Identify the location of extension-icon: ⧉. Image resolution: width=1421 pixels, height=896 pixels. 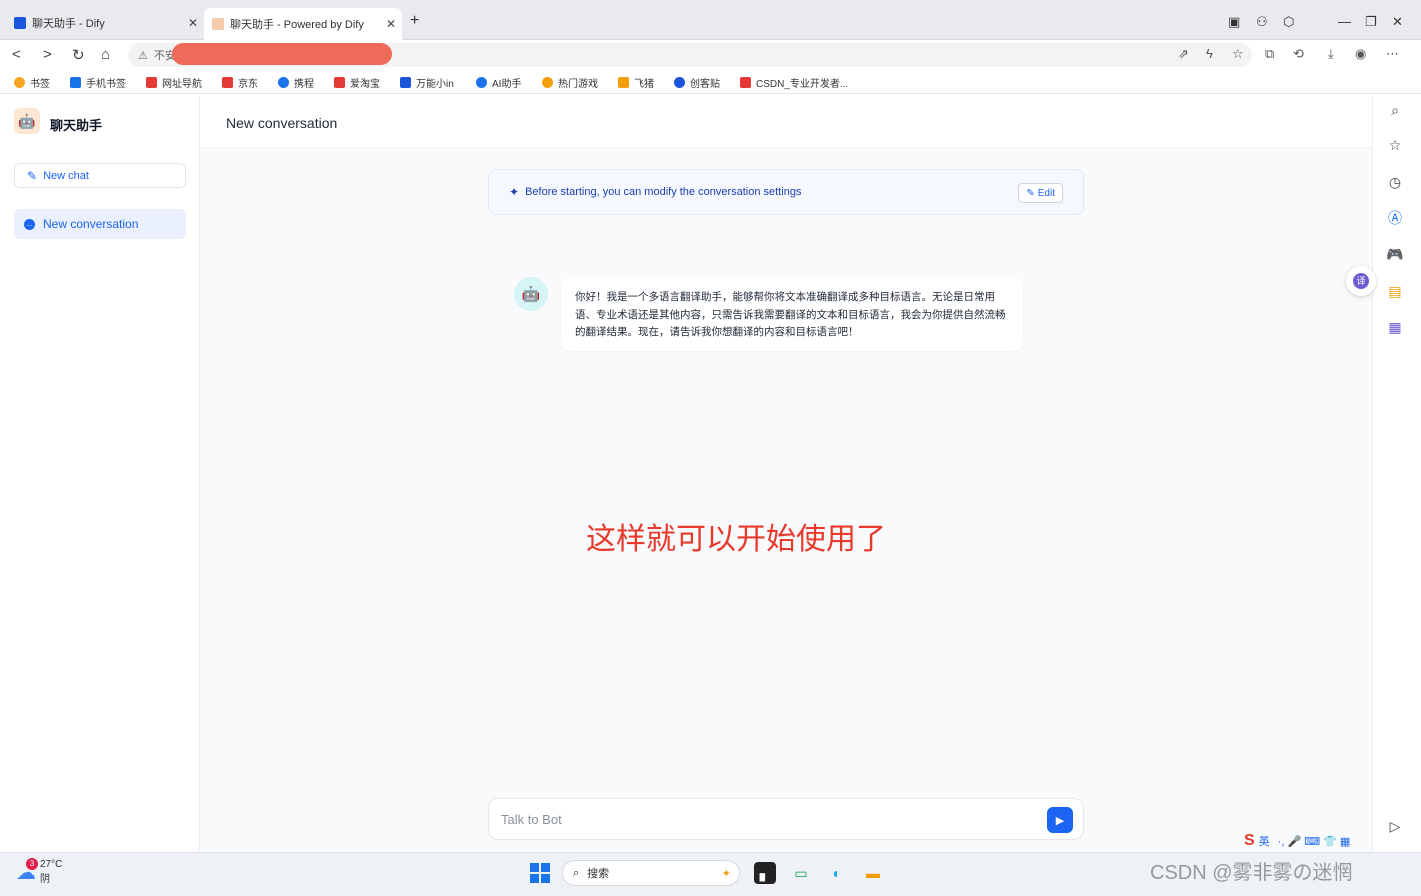
(1269, 54).